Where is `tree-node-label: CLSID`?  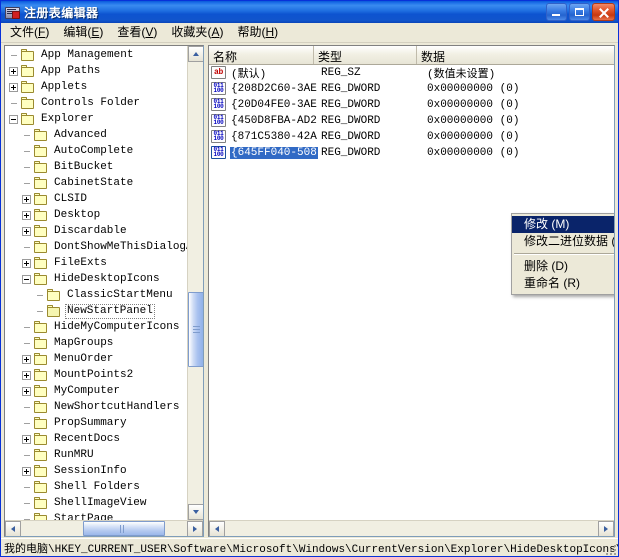 tree-node-label: CLSID is located at coordinates (71, 198).